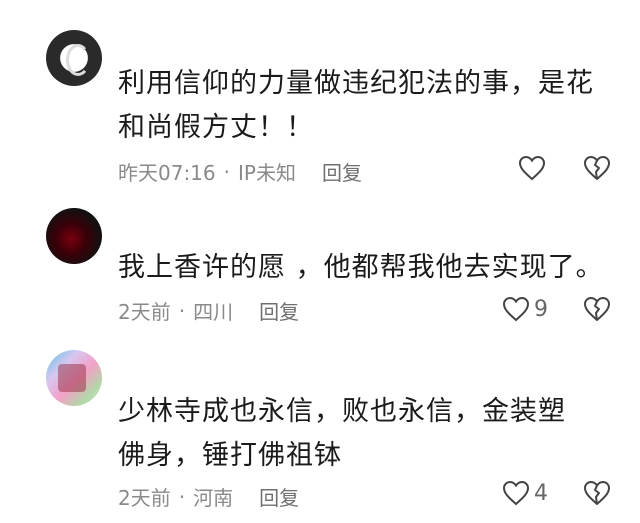 This screenshot has width=640, height=523. I want to click on comment-time: 昨天07:16, so click(167, 173).